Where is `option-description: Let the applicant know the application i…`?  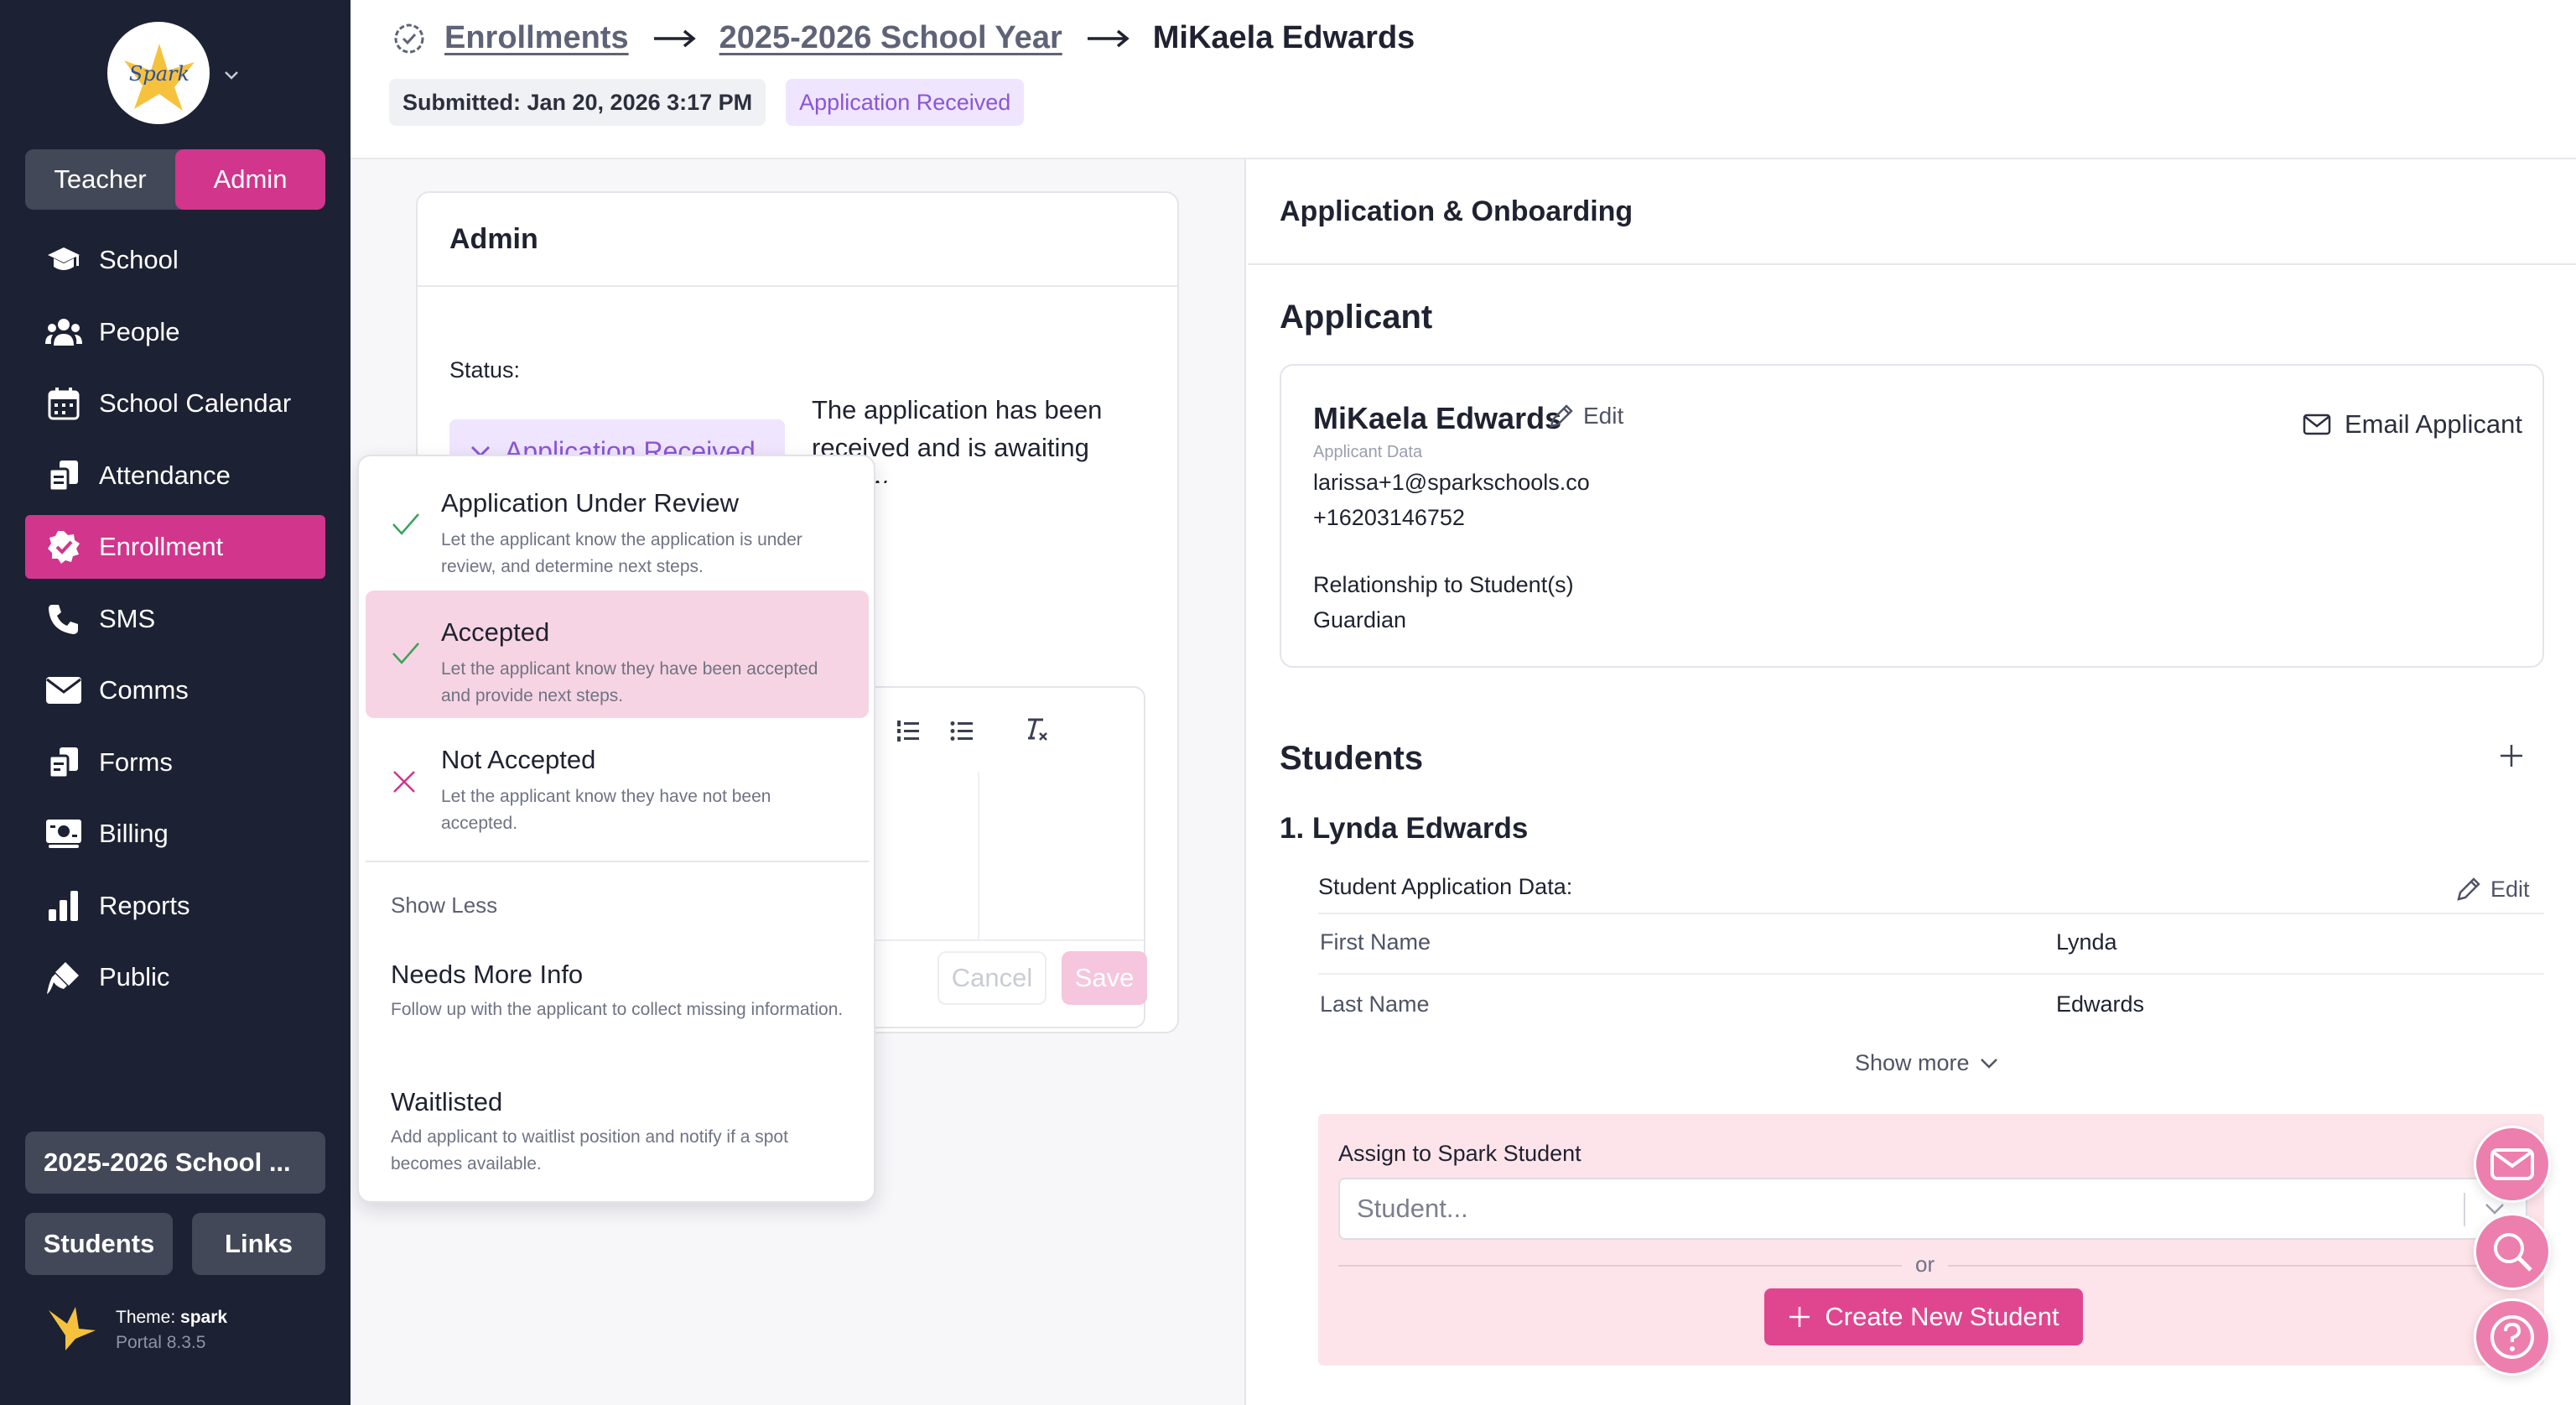 option-description: Let the applicant know the application i… is located at coordinates (621, 553).